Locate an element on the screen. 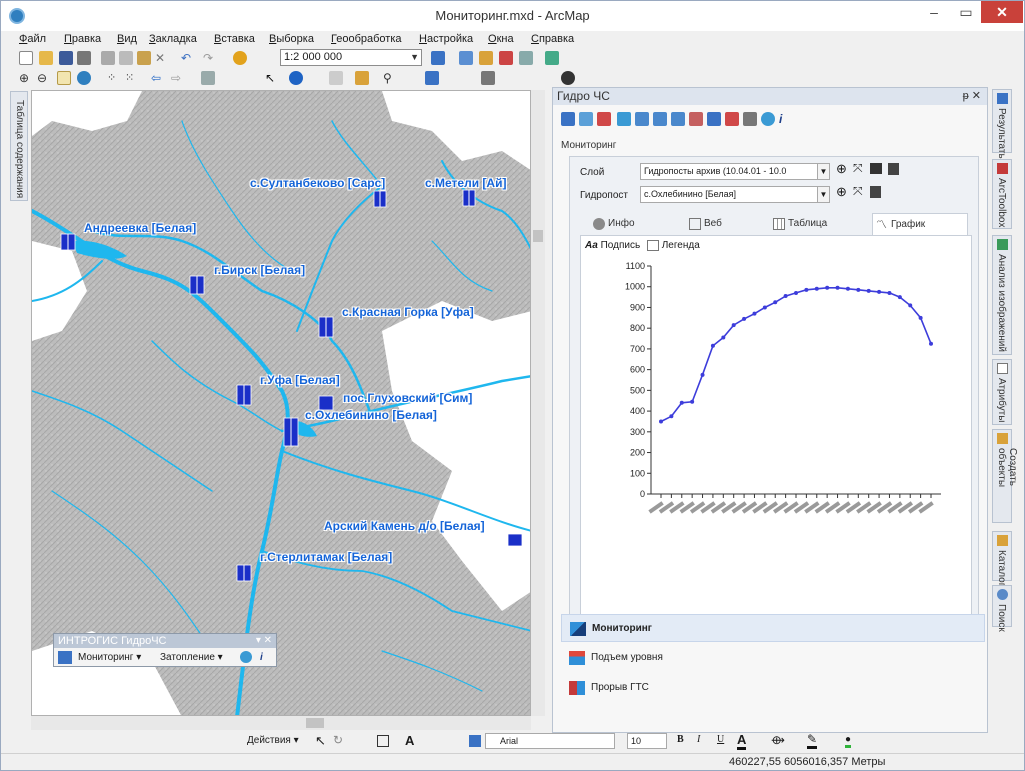  arctoolbox-icon is located at coordinates (526, 58).